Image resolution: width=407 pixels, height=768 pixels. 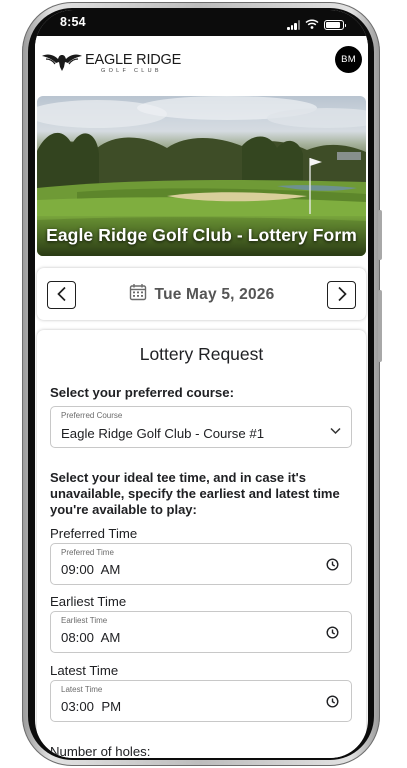 What do you see at coordinates (201, 23) in the screenshot?
I see `status-bar: 8:54` at bounding box center [201, 23].